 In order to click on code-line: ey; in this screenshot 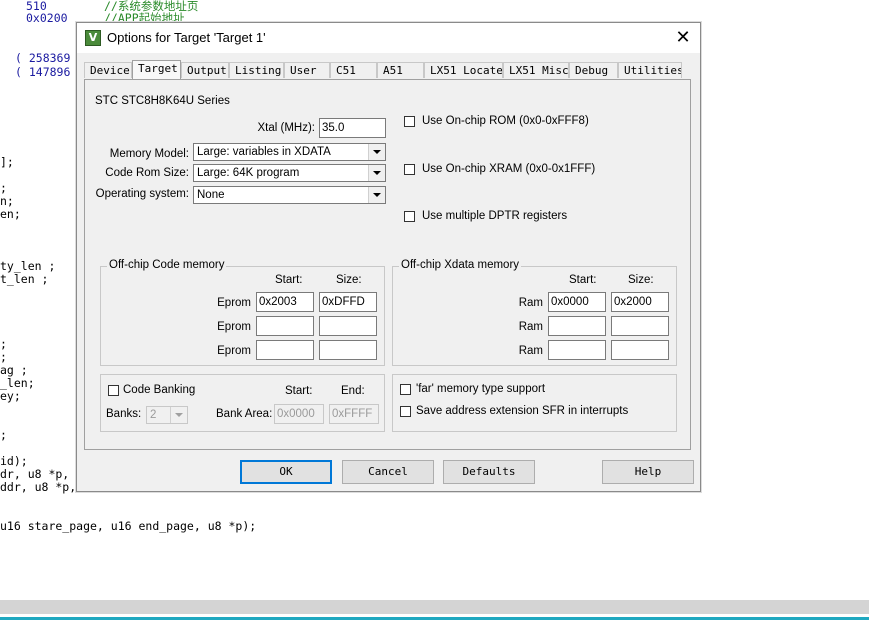, I will do `click(10, 396)`.